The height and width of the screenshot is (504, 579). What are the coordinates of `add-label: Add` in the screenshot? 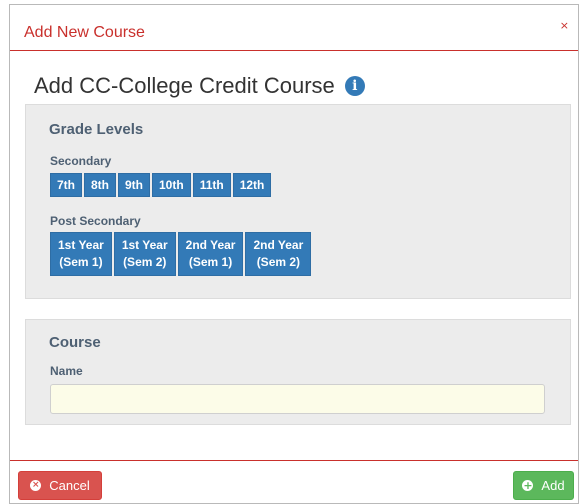 It's located at (553, 485).